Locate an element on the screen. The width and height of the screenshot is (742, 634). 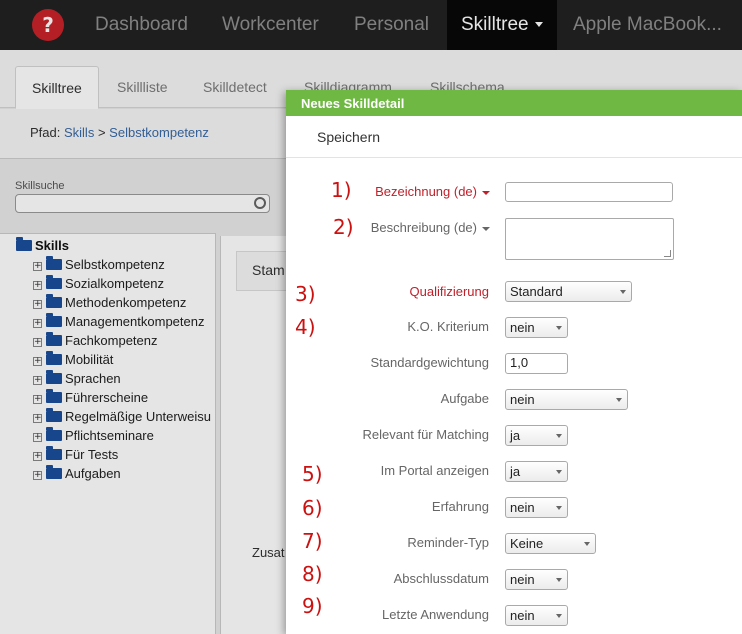
qualifizierung-value: Standard is located at coordinates (536, 291).